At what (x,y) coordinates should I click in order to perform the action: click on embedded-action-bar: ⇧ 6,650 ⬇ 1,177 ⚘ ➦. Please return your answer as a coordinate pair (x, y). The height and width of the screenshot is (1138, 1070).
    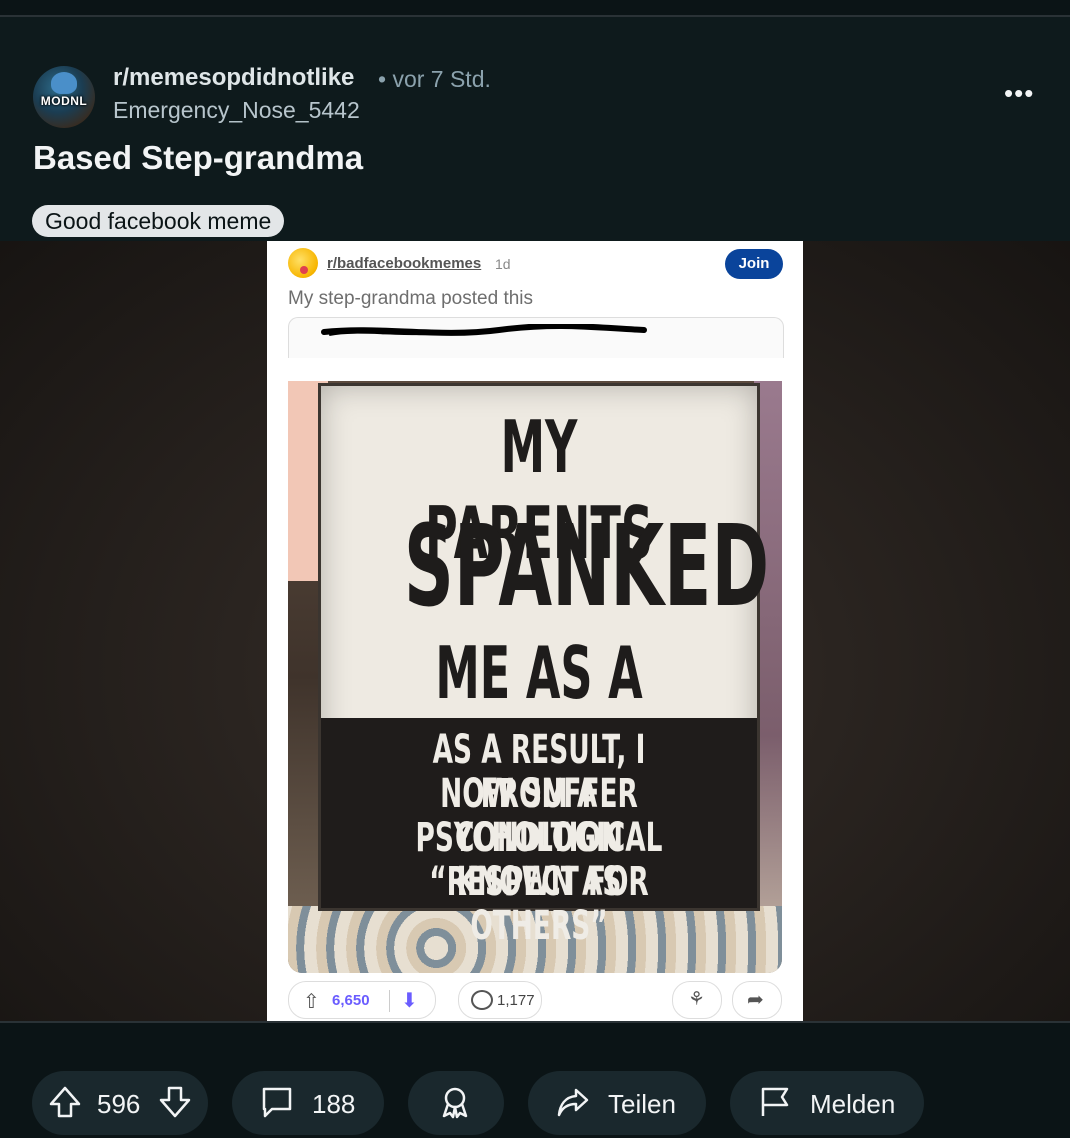
    Looking at the image, I should click on (535, 1000).